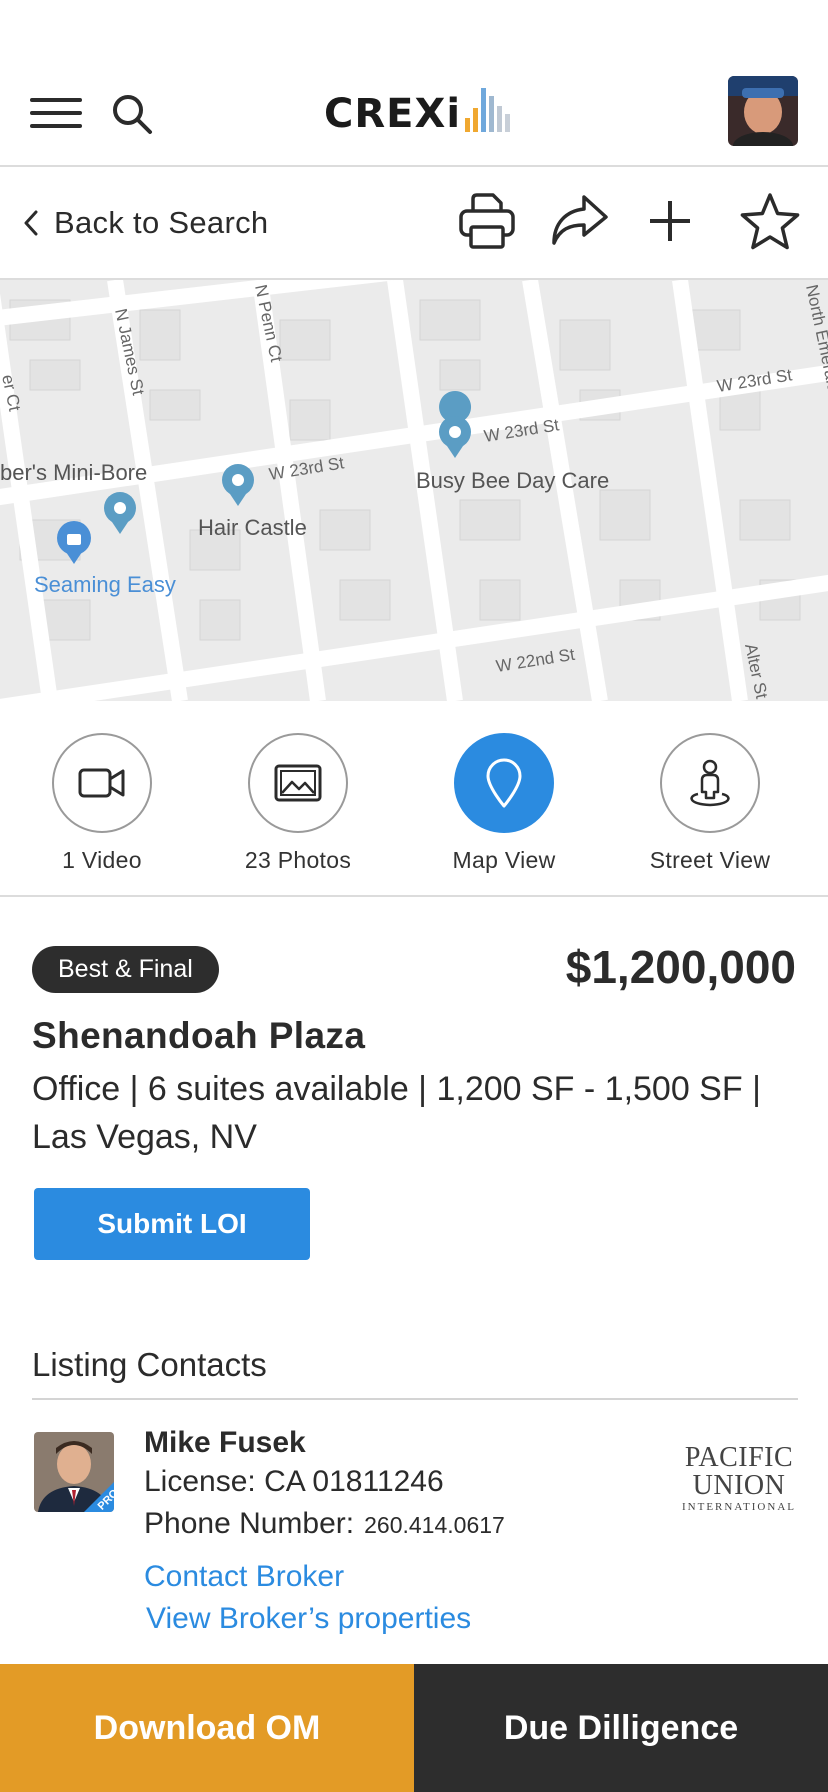 The width and height of the screenshot is (828, 1792). Describe the element at coordinates (149, 1364) in the screenshot. I see `listing-contacts-heading: Listing Contacts` at that location.